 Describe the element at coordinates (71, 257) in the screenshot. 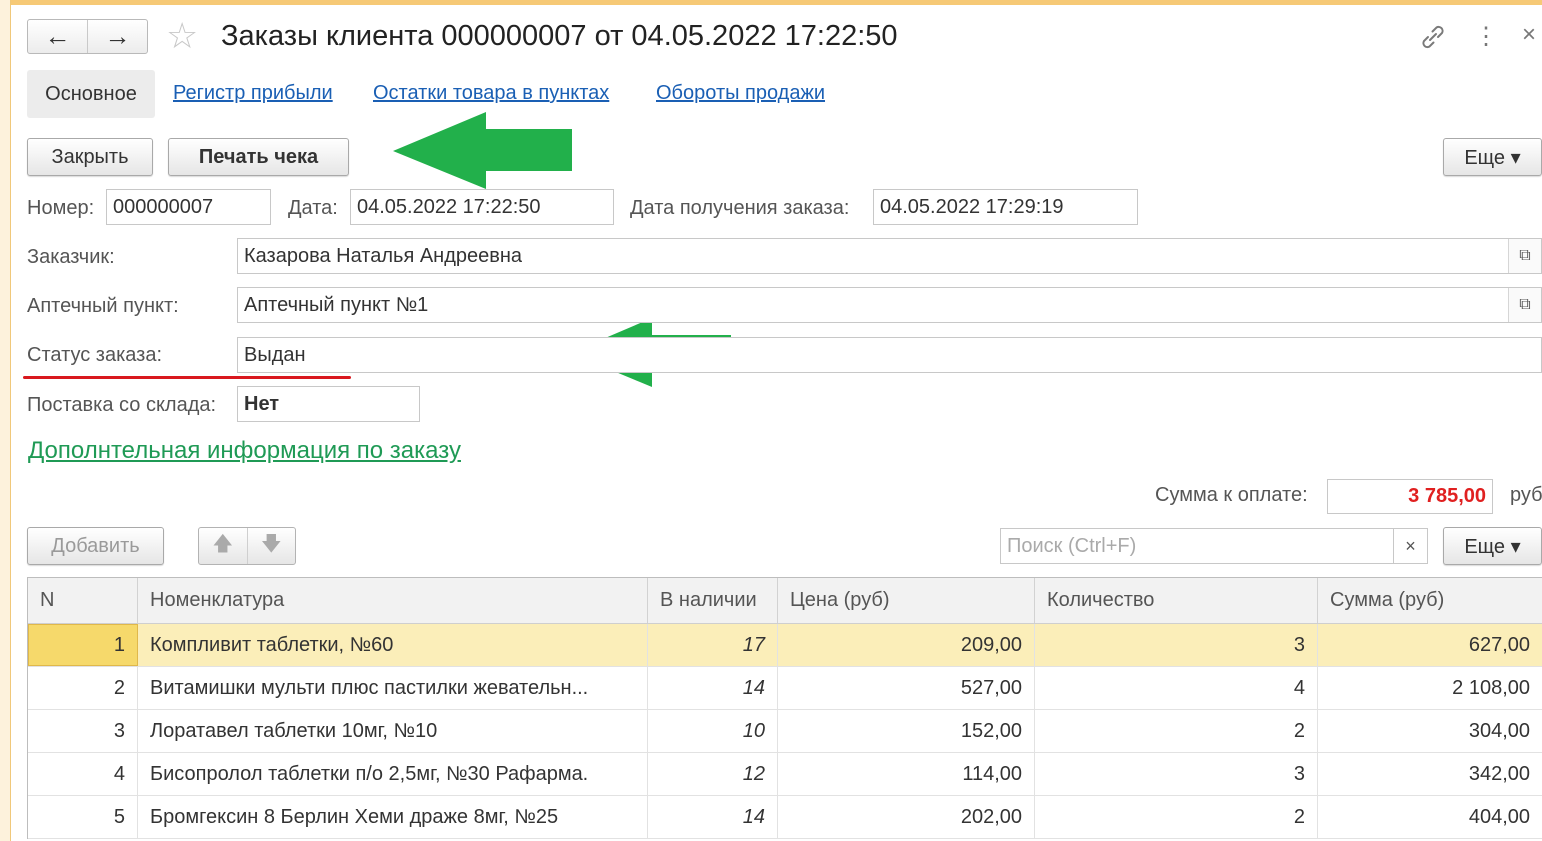

I see `customer-label: Заказчик:` at that location.